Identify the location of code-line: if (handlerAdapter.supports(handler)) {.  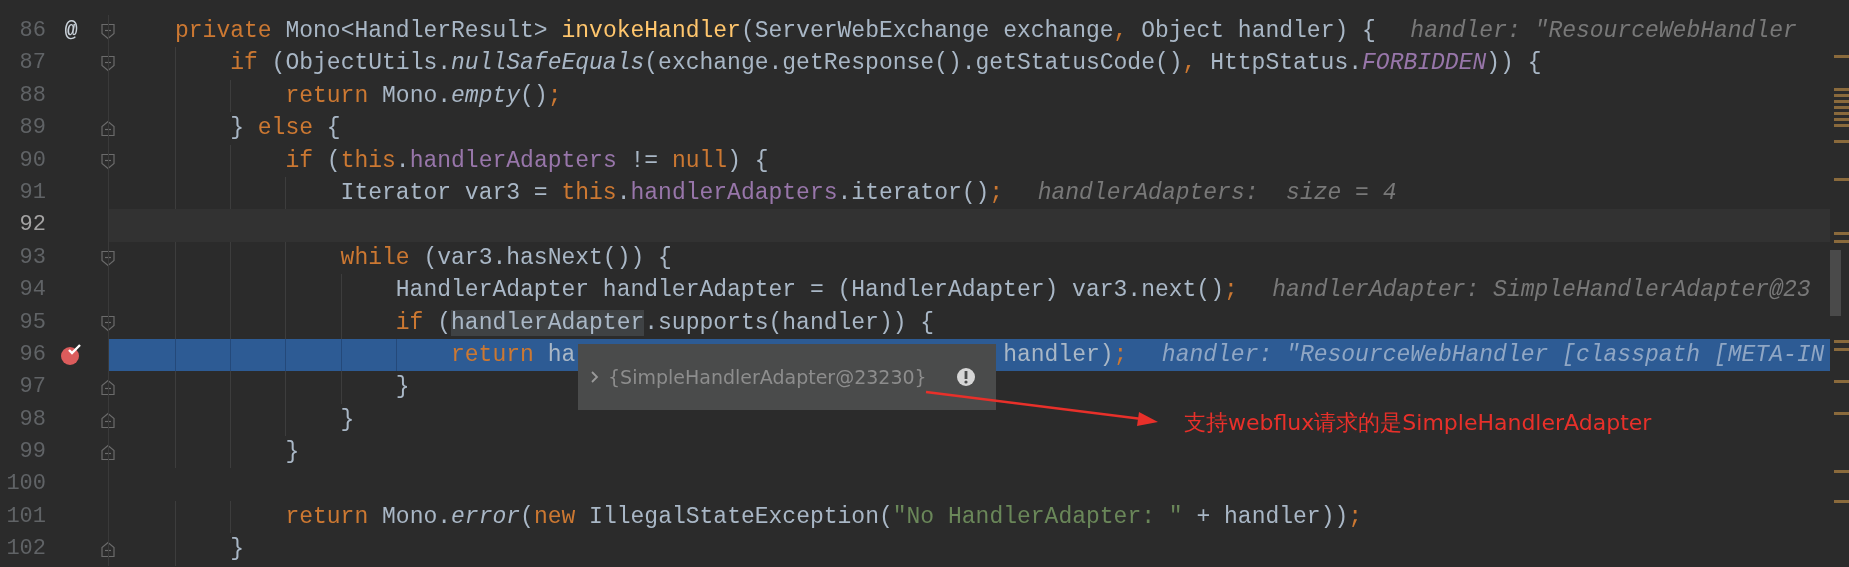
(555, 322).